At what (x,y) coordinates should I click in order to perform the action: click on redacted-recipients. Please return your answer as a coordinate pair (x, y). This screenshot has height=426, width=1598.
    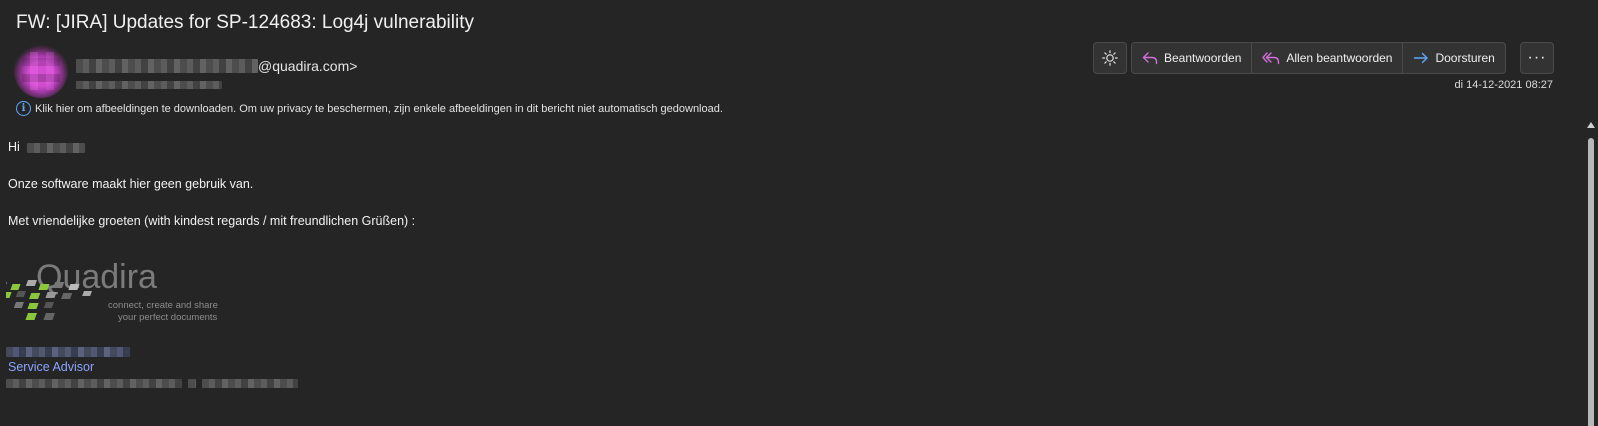
    Looking at the image, I should click on (149, 85).